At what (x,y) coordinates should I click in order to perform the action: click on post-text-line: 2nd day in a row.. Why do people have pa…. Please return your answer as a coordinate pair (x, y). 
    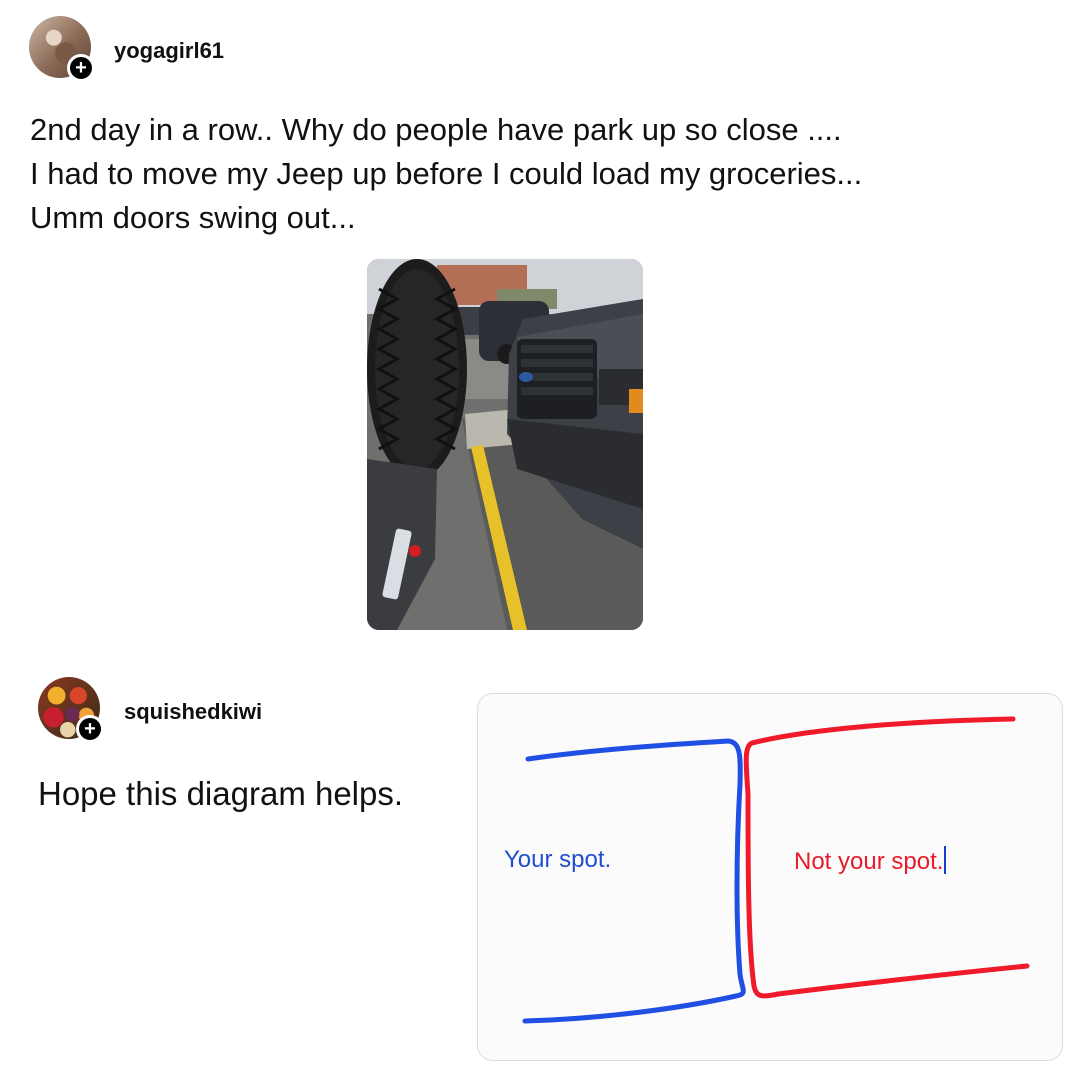
    Looking at the image, I should click on (436, 129).